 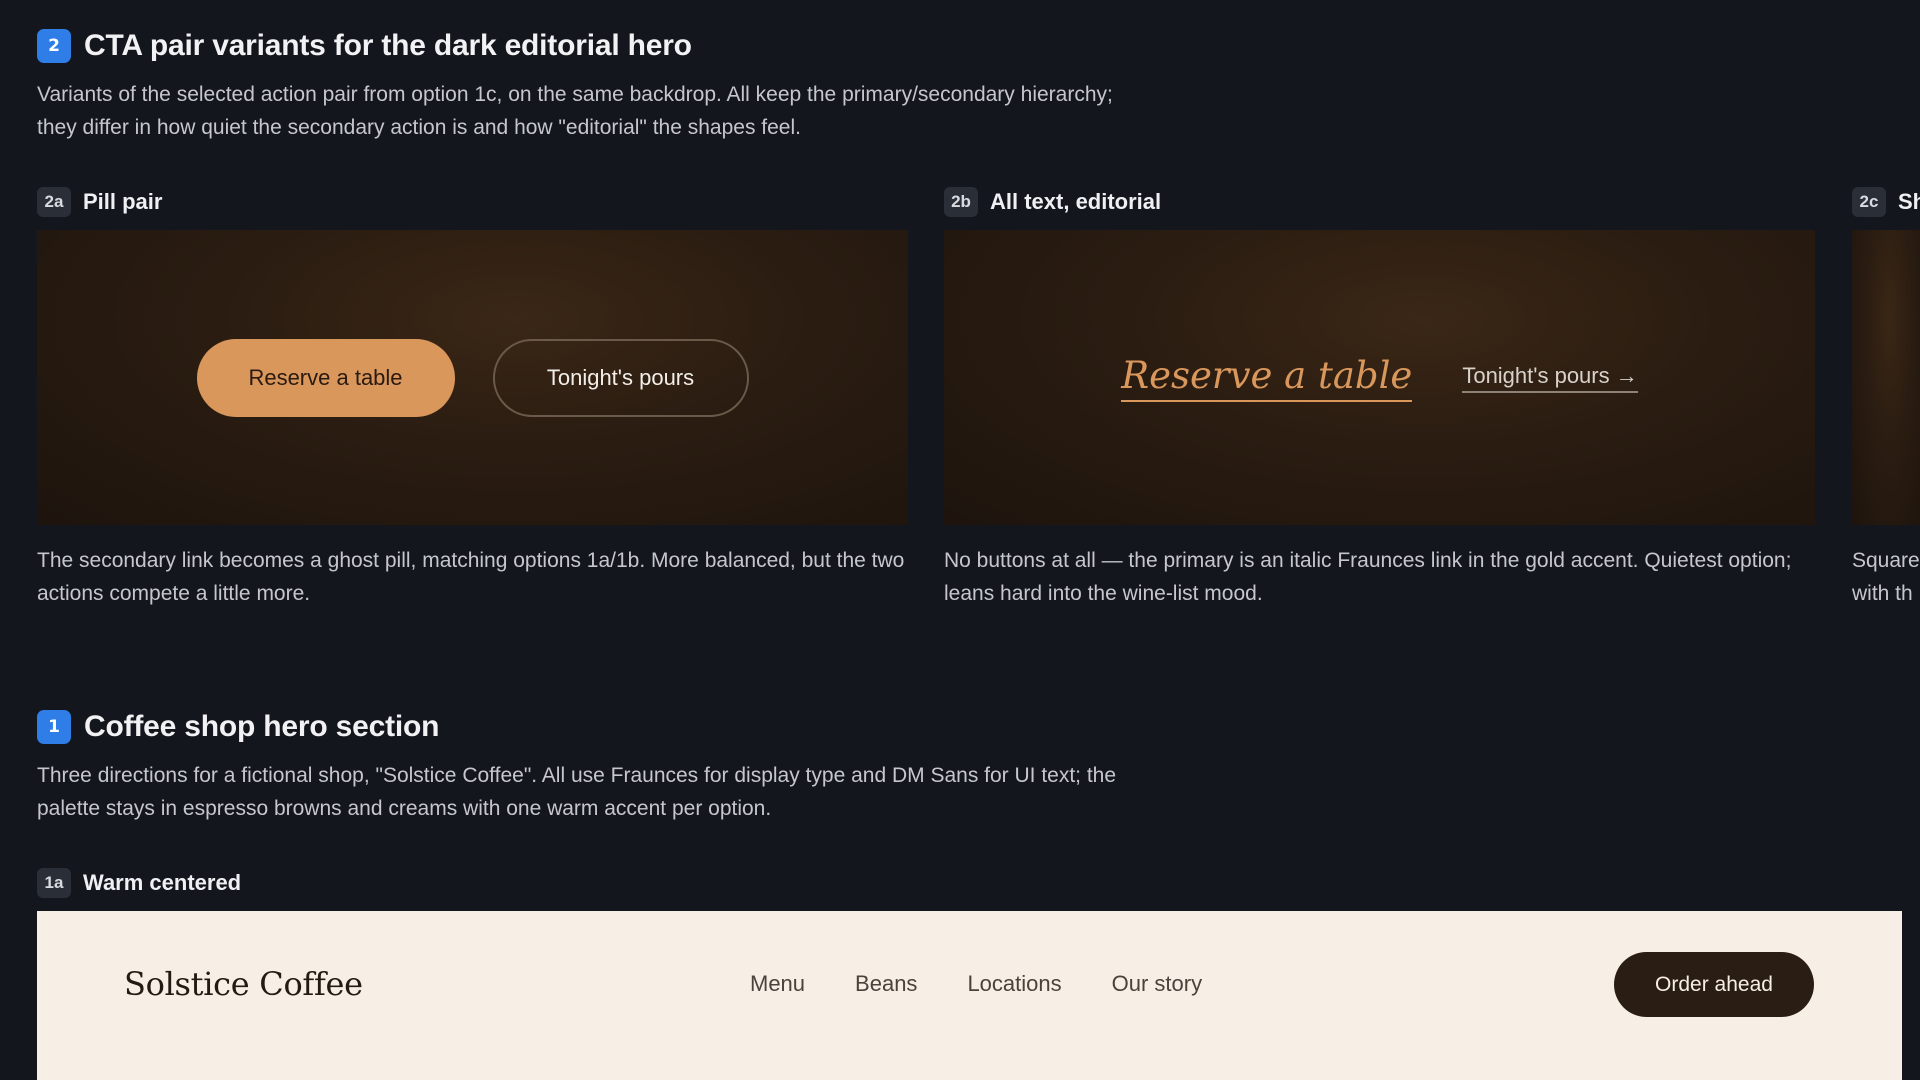 I want to click on section-title: Coffee shop hero section, so click(x=262, y=726).